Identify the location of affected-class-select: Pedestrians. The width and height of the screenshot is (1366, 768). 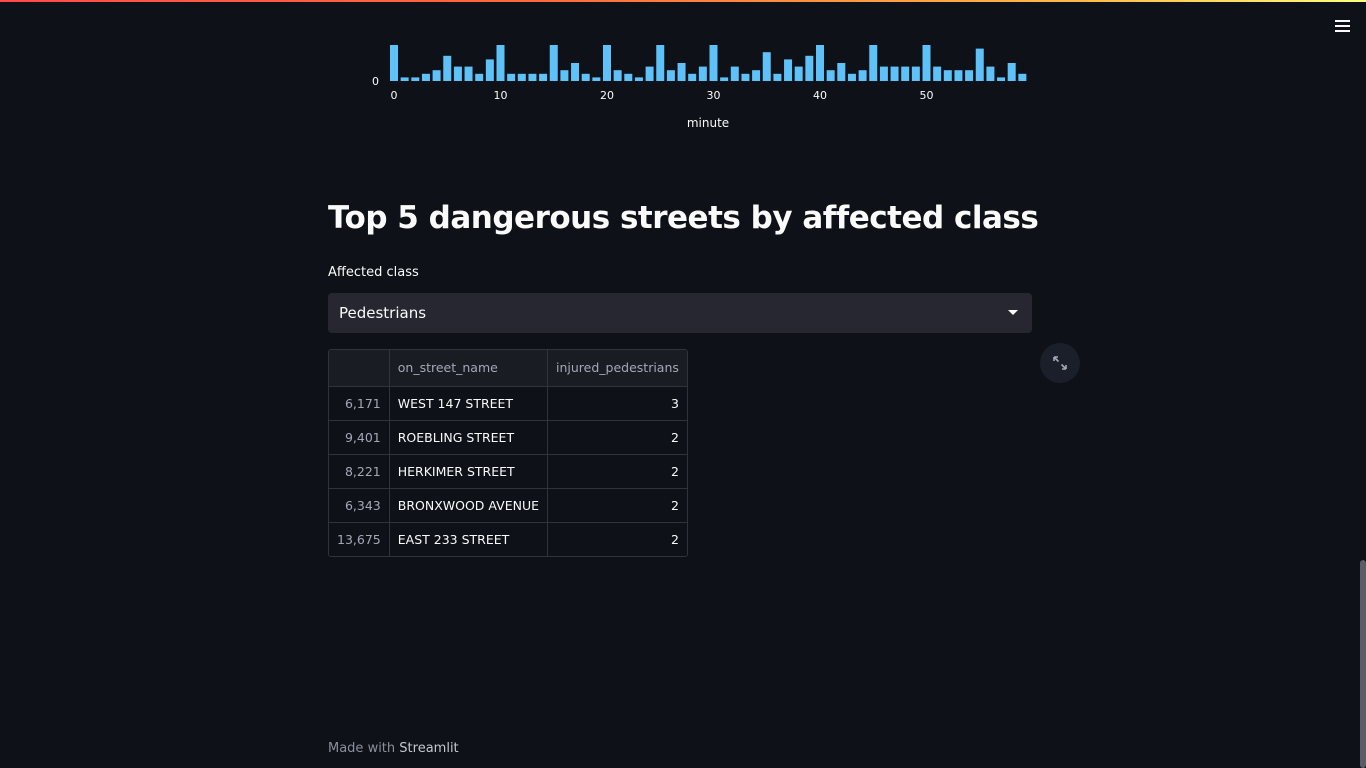
(680, 313).